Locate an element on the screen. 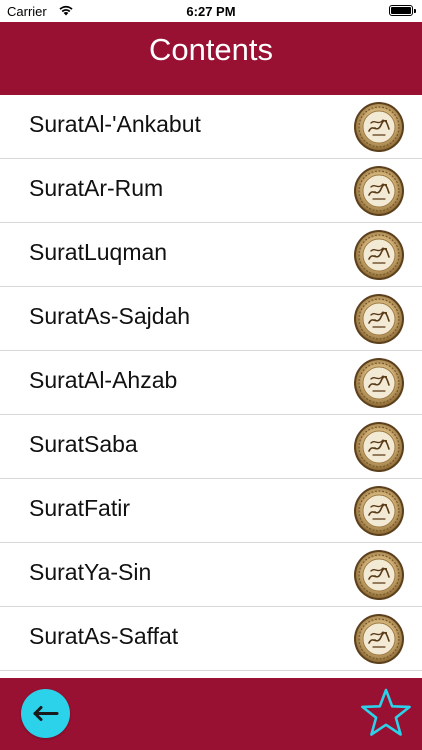 The image size is (422, 750). surah-label: SuratAl-Ahzab is located at coordinates (103, 380).